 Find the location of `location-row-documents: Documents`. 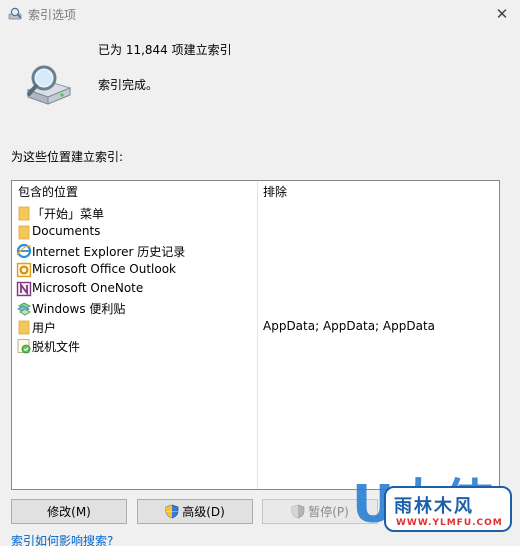

location-row-documents: Documents is located at coordinates (255, 231).